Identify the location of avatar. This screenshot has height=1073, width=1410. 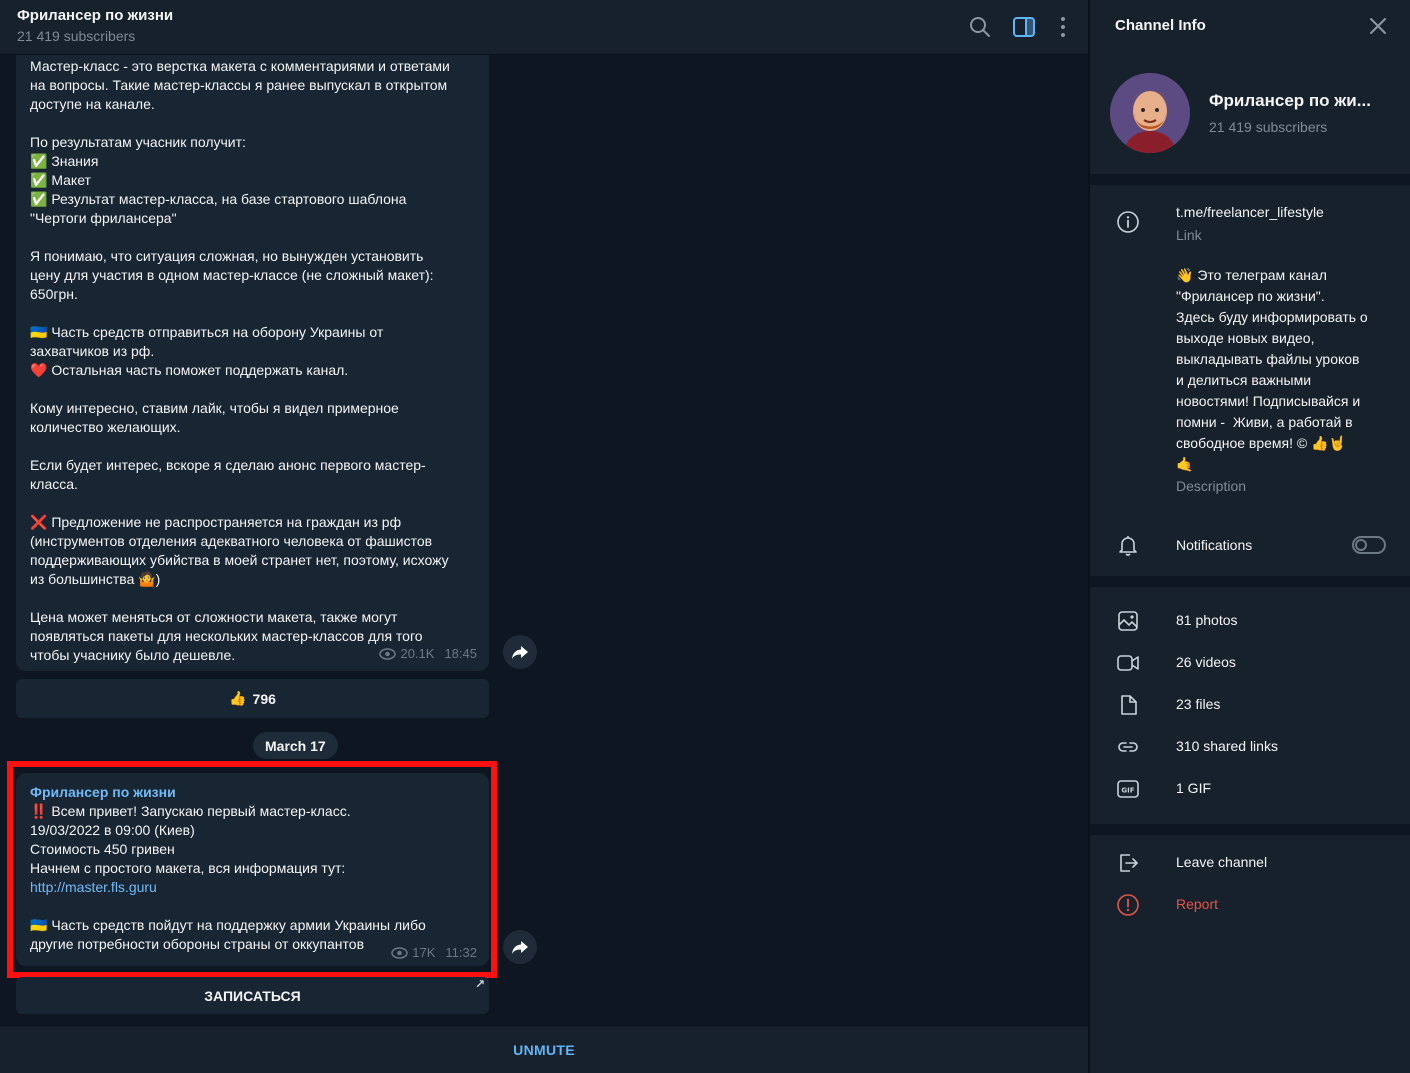
(1150, 113).